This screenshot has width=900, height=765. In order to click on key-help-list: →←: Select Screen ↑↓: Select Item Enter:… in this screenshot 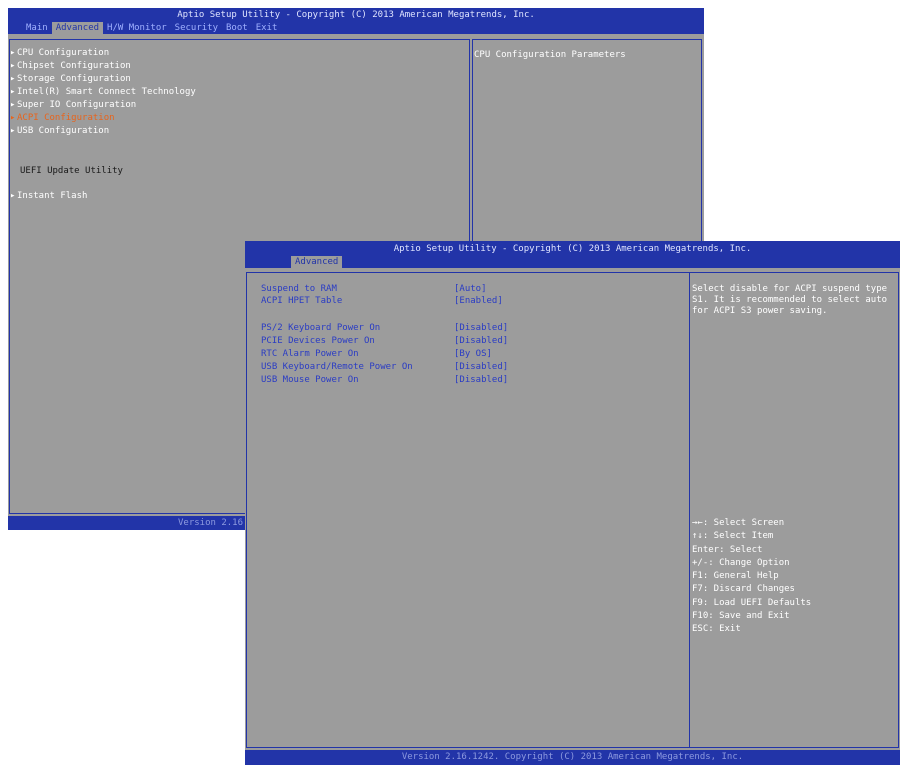, I will do `click(751, 577)`.